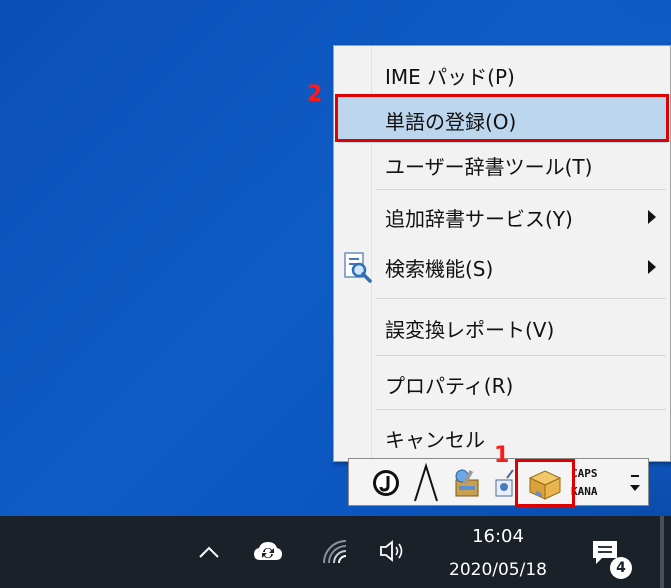 This screenshot has height=588, width=671. What do you see at coordinates (545, 483) in the screenshot?
I see `annotation-box-step1` at bounding box center [545, 483].